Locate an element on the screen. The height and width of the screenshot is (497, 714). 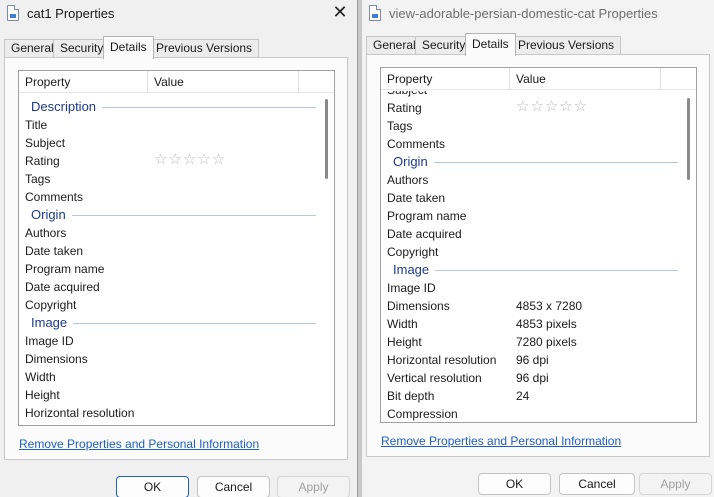
property-name: Compression is located at coordinates (422, 414).